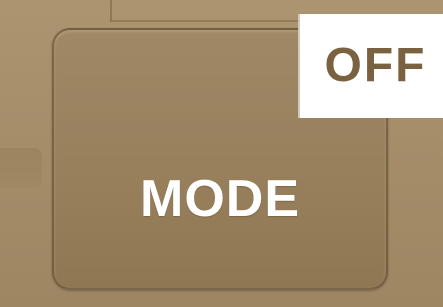 Image resolution: width=443 pixels, height=307 pixels. I want to click on side-notch, so click(21, 168).